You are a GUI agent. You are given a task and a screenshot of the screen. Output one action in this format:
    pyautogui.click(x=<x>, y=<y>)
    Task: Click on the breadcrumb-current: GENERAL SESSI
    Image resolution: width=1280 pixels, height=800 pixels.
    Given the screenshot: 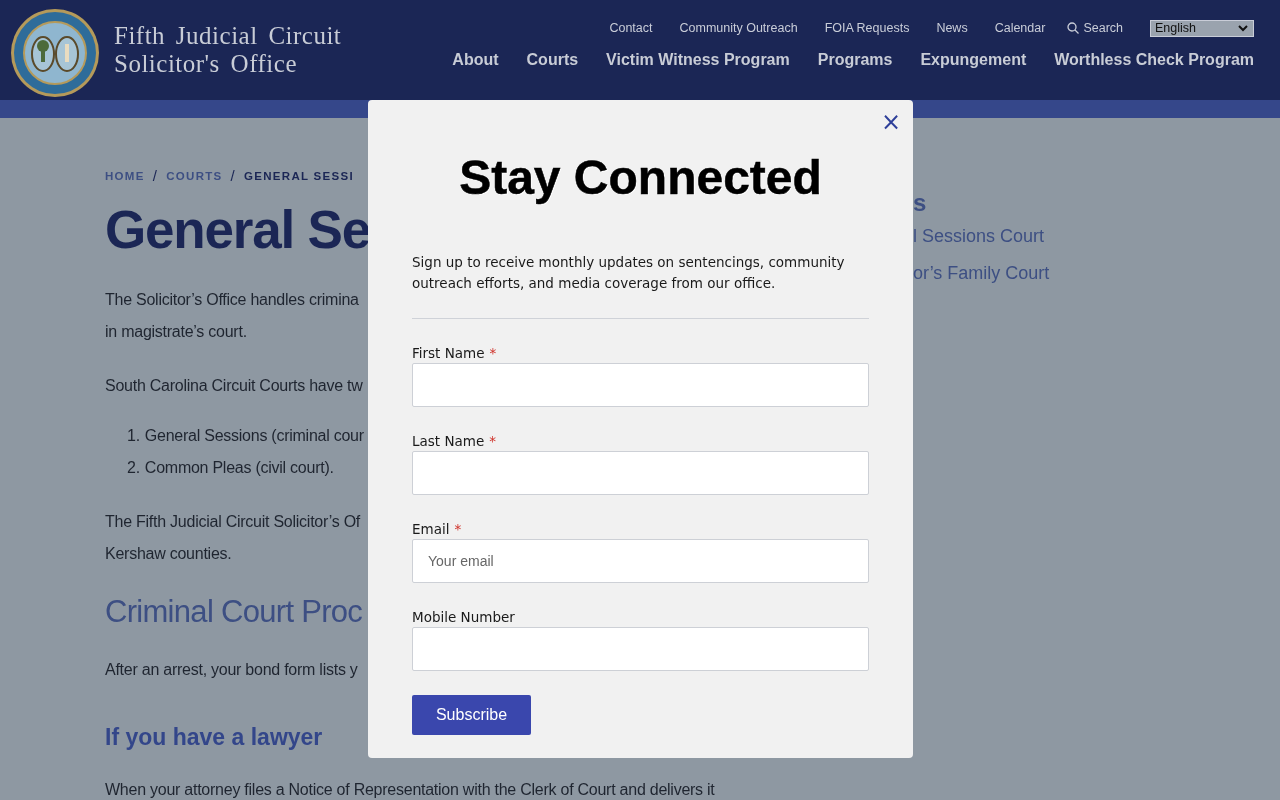 What is the action you would take?
    pyautogui.click(x=299, y=175)
    